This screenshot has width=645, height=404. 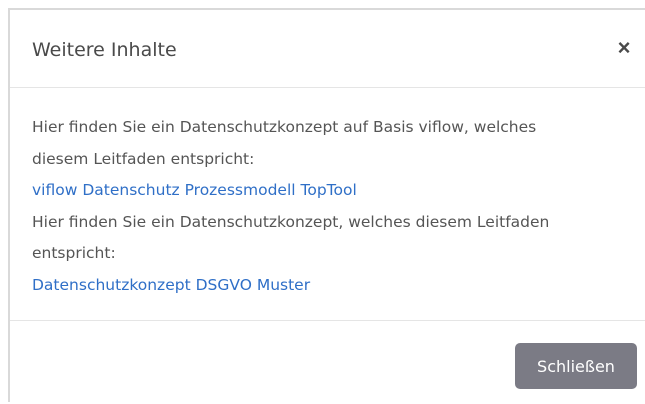 What do you see at coordinates (327, 286) in the screenshot?
I see `link-datenschutzkonzept-muster: Datenschutzkonzept DSGVO Muster` at bounding box center [327, 286].